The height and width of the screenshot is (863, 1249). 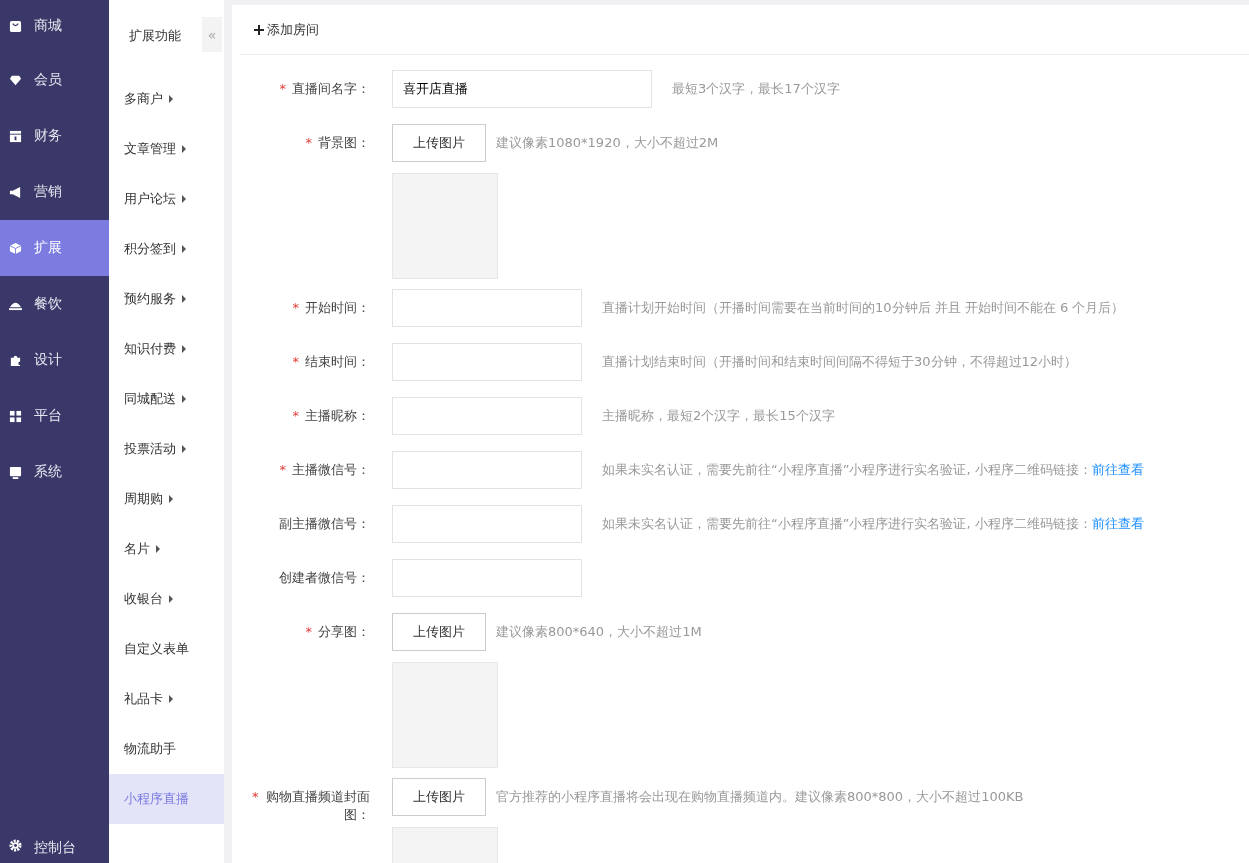 I want to click on subnav-item: 自定义表单, so click(x=166, y=649).